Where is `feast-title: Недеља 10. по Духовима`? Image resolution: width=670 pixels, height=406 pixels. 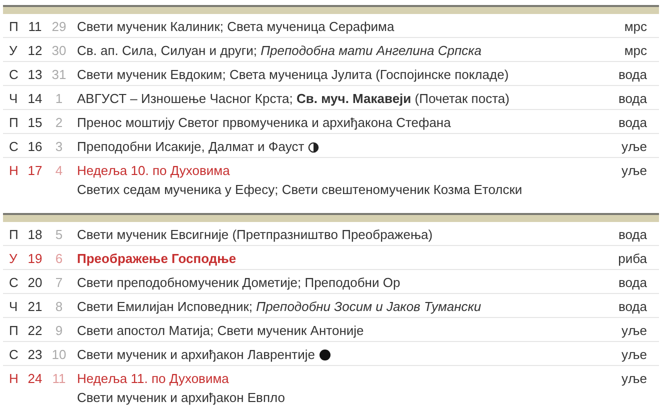 feast-title: Недеља 10. по Духовима is located at coordinates (153, 171).